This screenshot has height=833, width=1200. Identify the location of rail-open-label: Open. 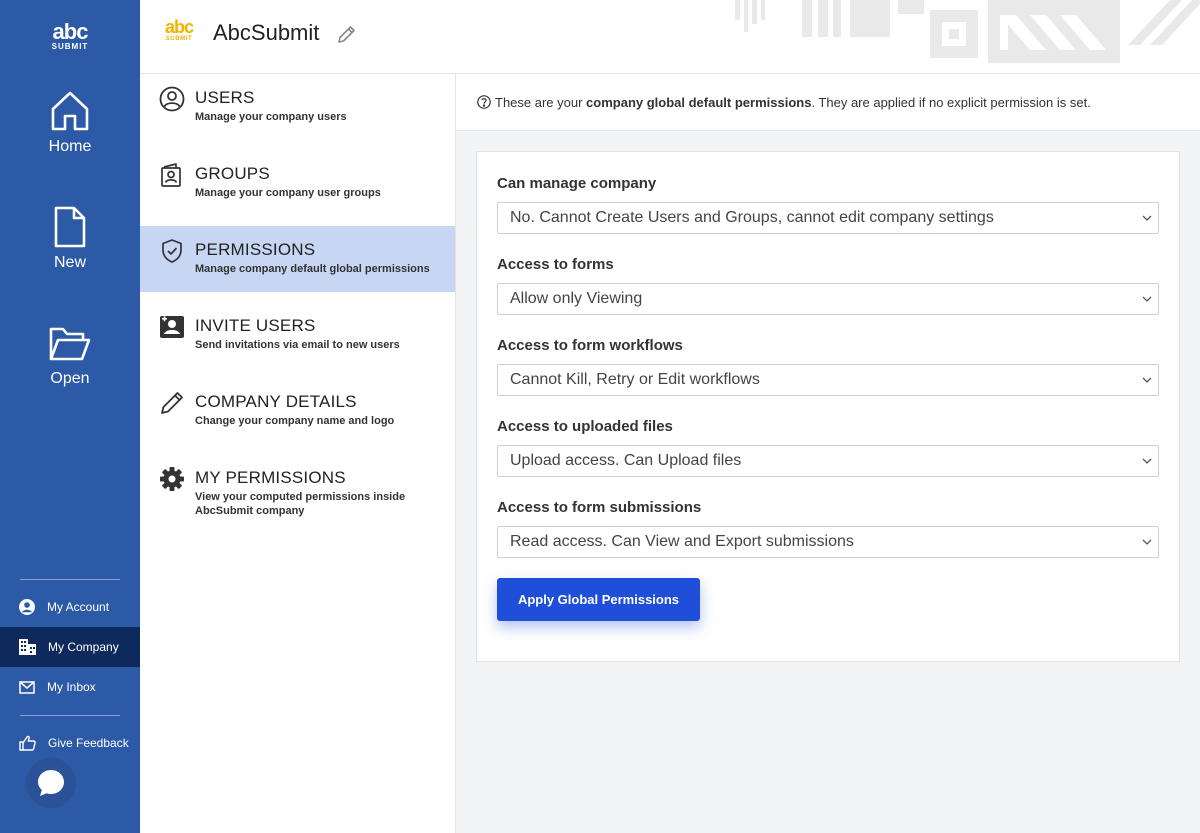
(70, 378).